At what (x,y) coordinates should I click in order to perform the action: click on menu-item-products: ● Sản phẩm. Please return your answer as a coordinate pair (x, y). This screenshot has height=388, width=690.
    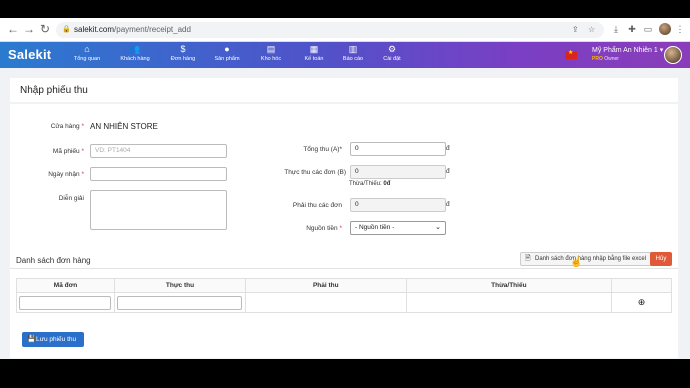
    Looking at the image, I should click on (227, 53).